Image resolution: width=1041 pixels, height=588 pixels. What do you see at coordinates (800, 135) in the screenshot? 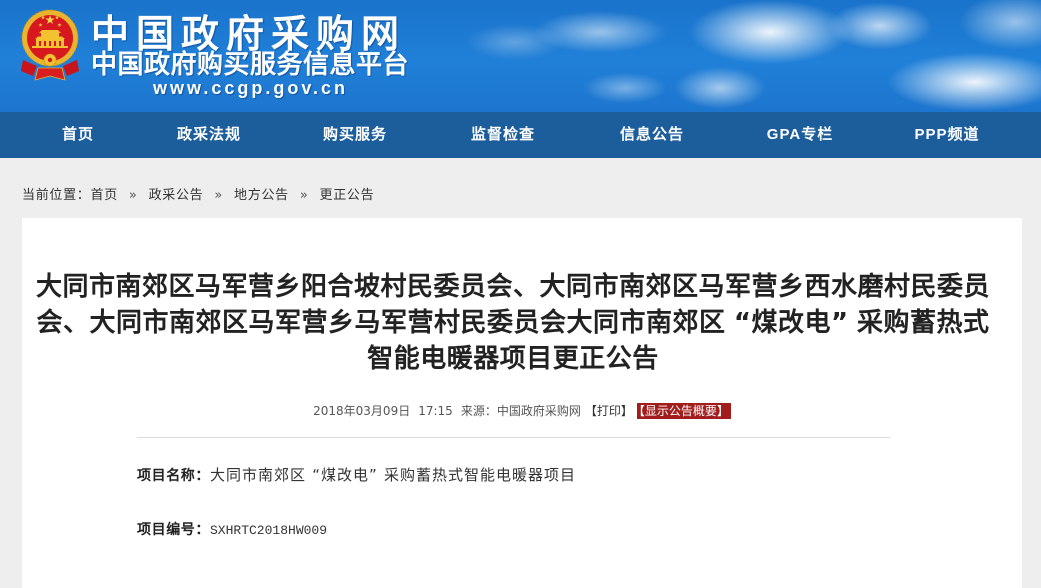
I see `nav-item-gpa: GPA专栏` at bounding box center [800, 135].